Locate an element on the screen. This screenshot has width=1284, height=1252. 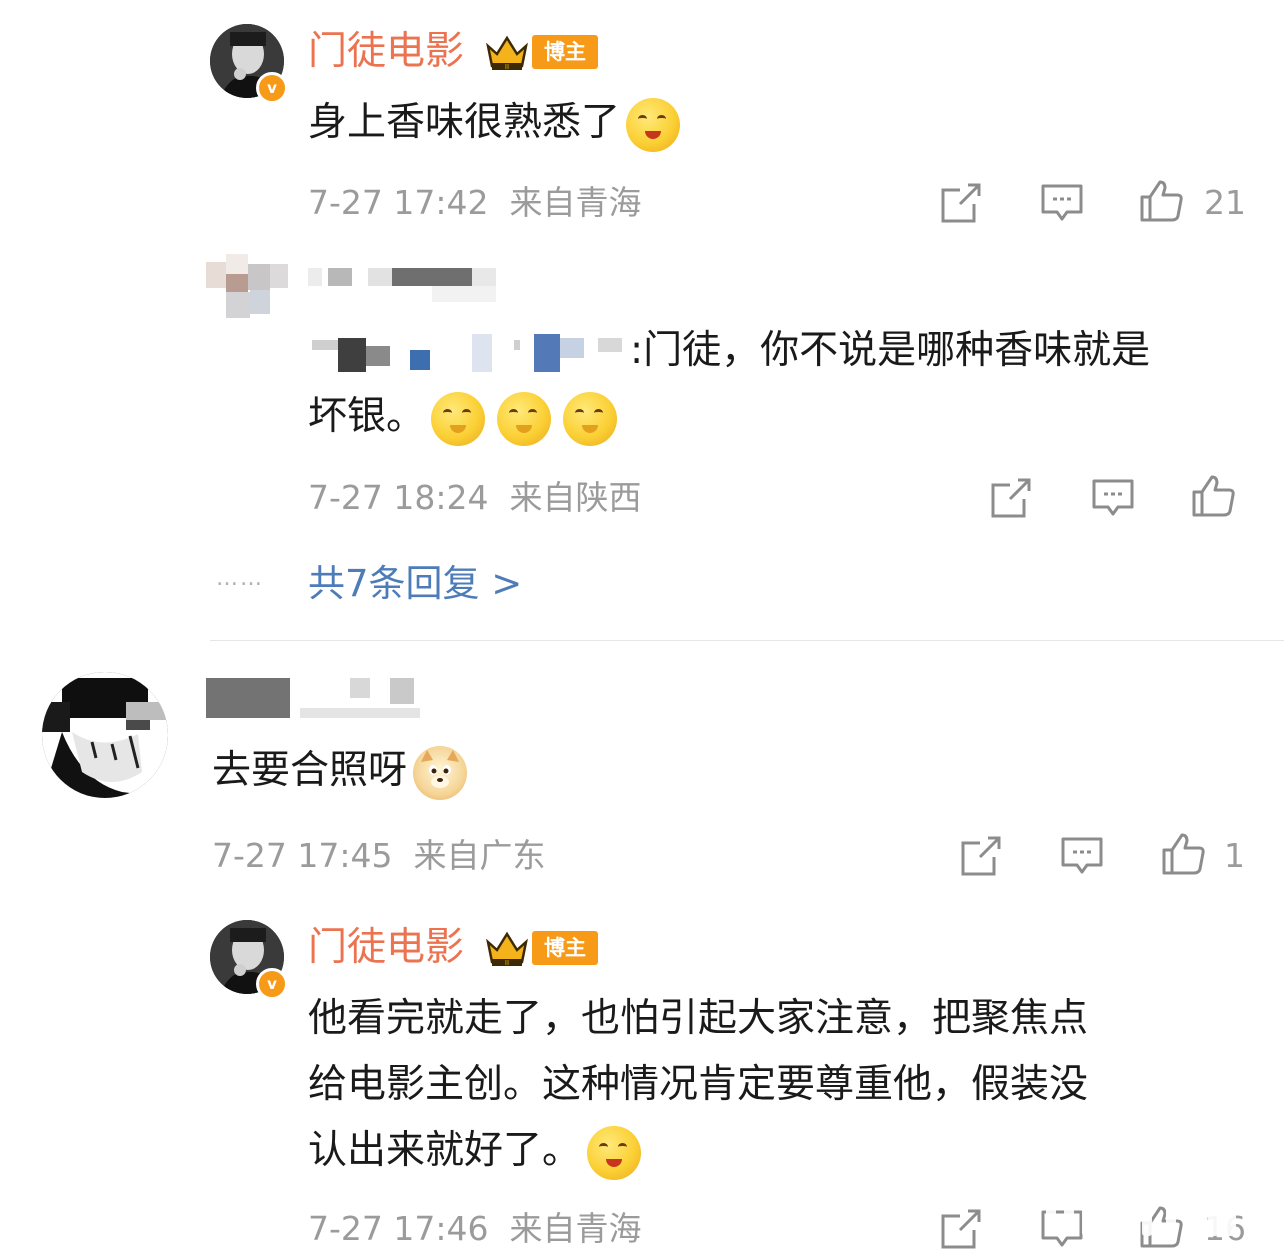
commenter-avatar is located at coordinates (105, 735).